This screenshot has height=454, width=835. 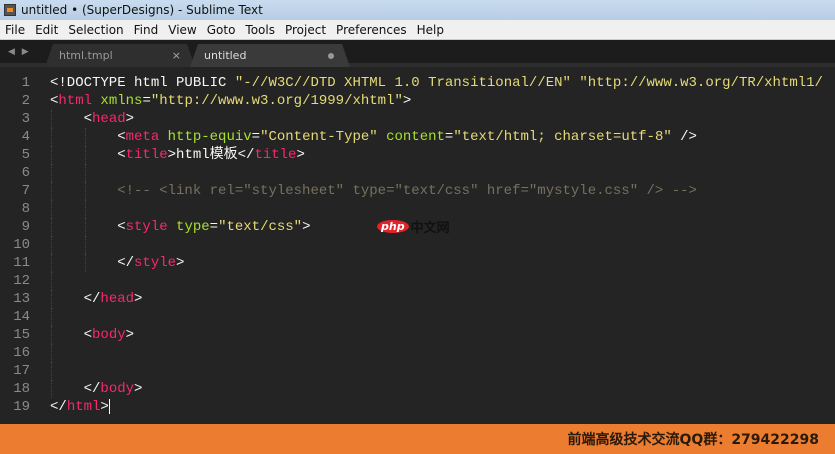 What do you see at coordinates (75, 299) in the screenshot?
I see `code-token: </` at bounding box center [75, 299].